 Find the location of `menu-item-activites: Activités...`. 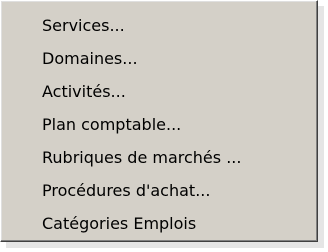

menu-item-activites: Activités... is located at coordinates (159, 91).